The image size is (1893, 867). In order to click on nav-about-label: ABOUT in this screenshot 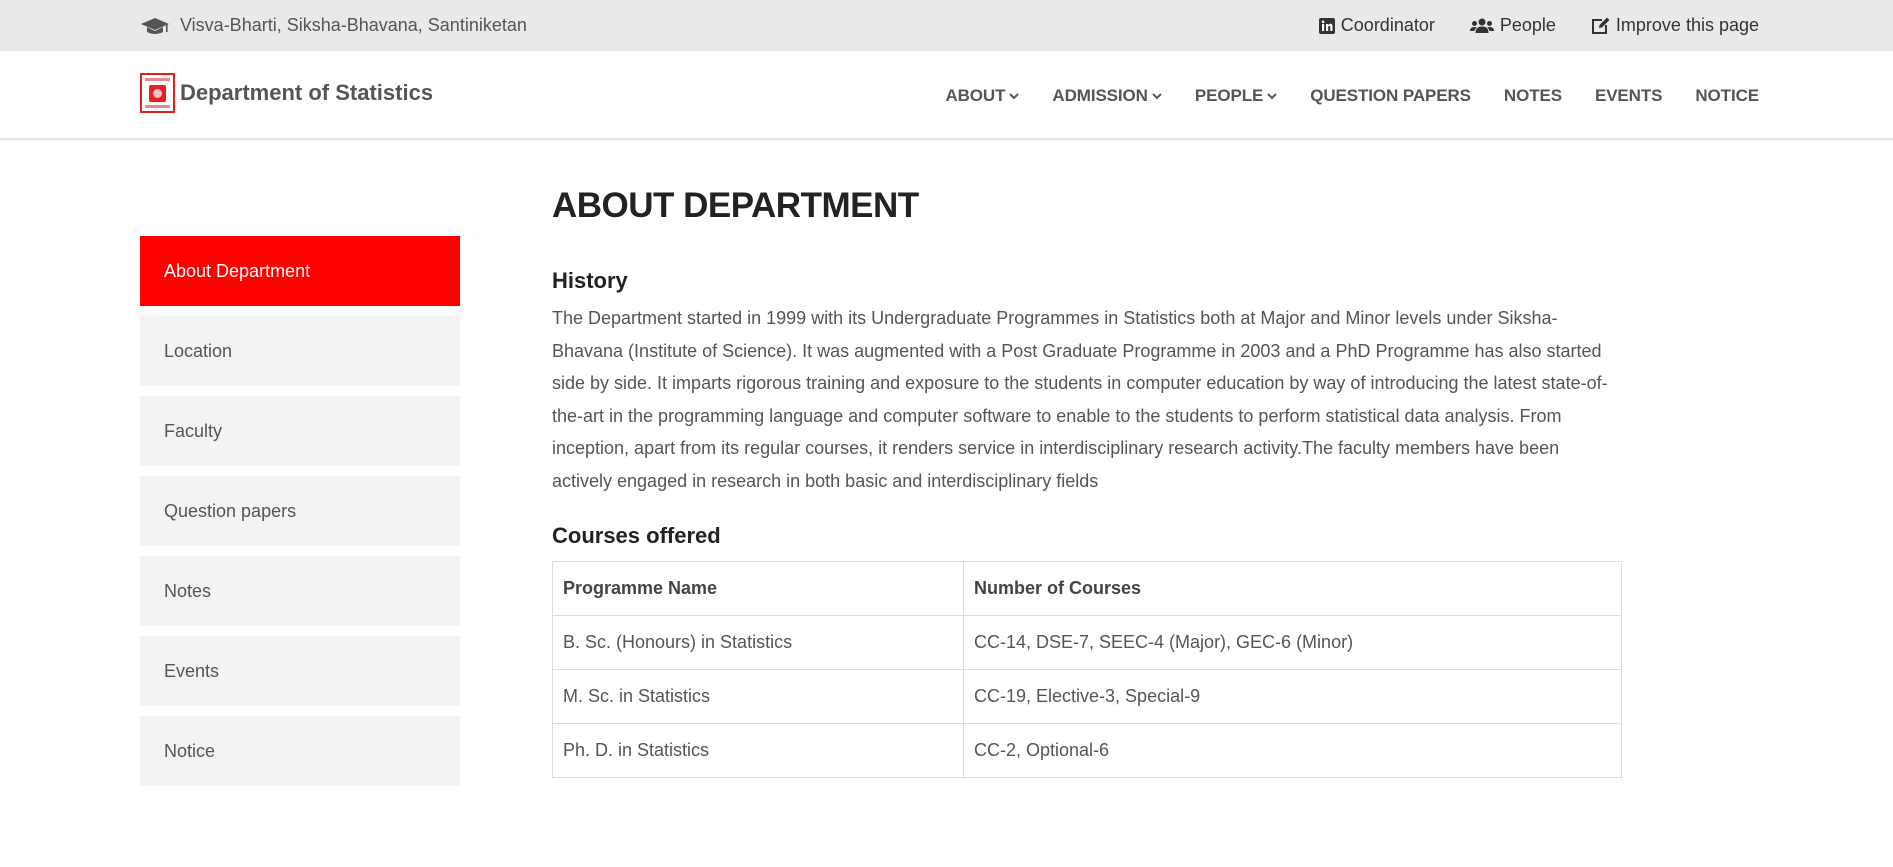, I will do `click(975, 95)`.